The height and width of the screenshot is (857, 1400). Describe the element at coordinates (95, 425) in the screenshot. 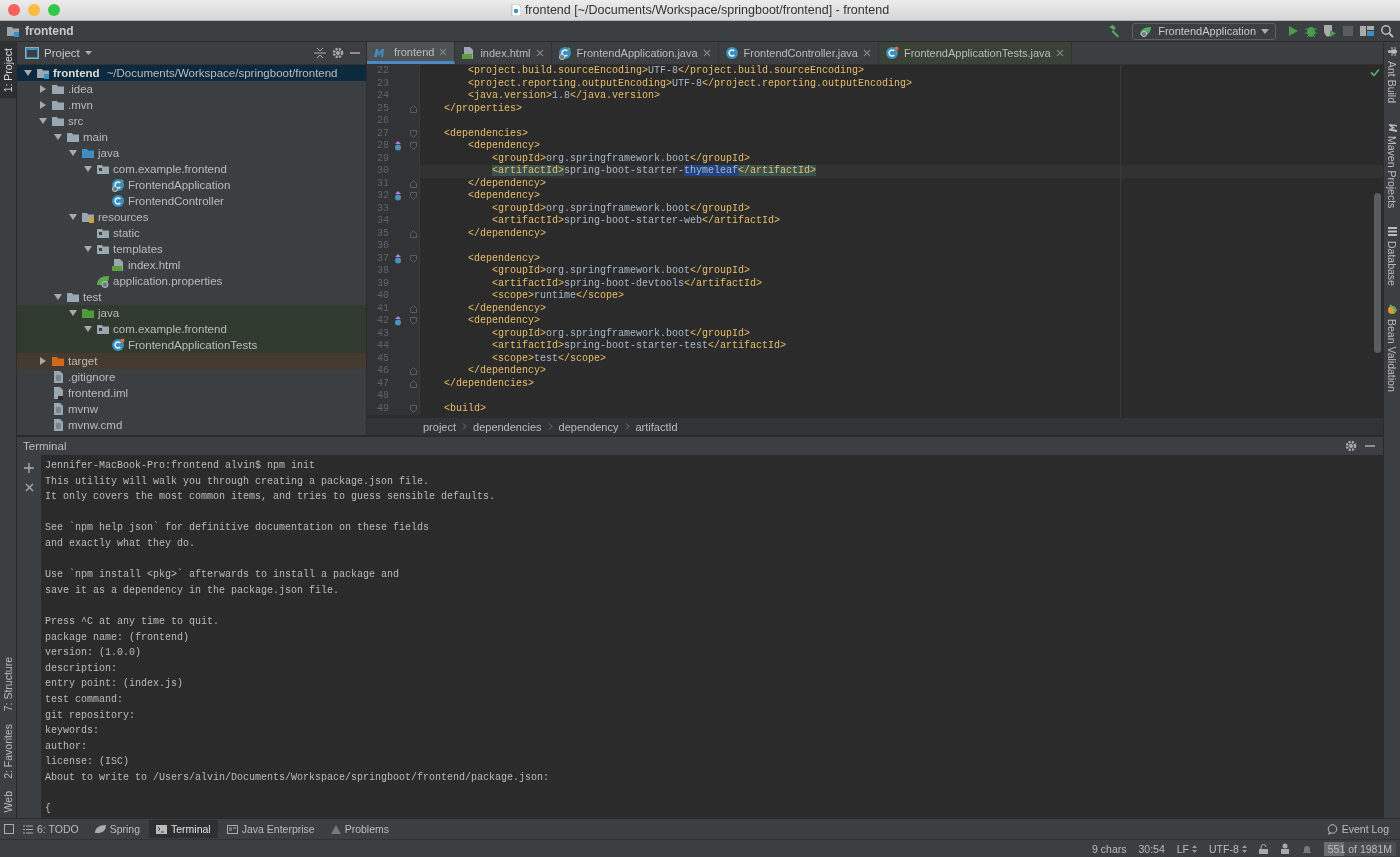

I see `tree-item-label: mvnw.cmd` at that location.